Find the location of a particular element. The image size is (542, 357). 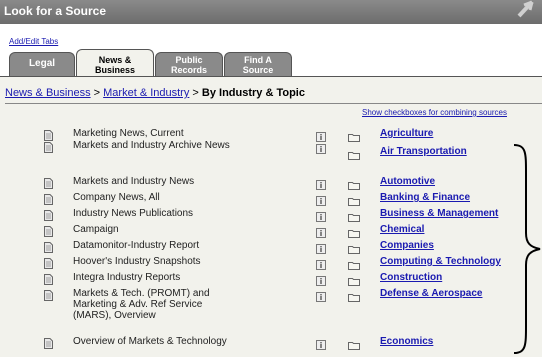

tab-label: Find A Source is located at coordinates (258, 65).